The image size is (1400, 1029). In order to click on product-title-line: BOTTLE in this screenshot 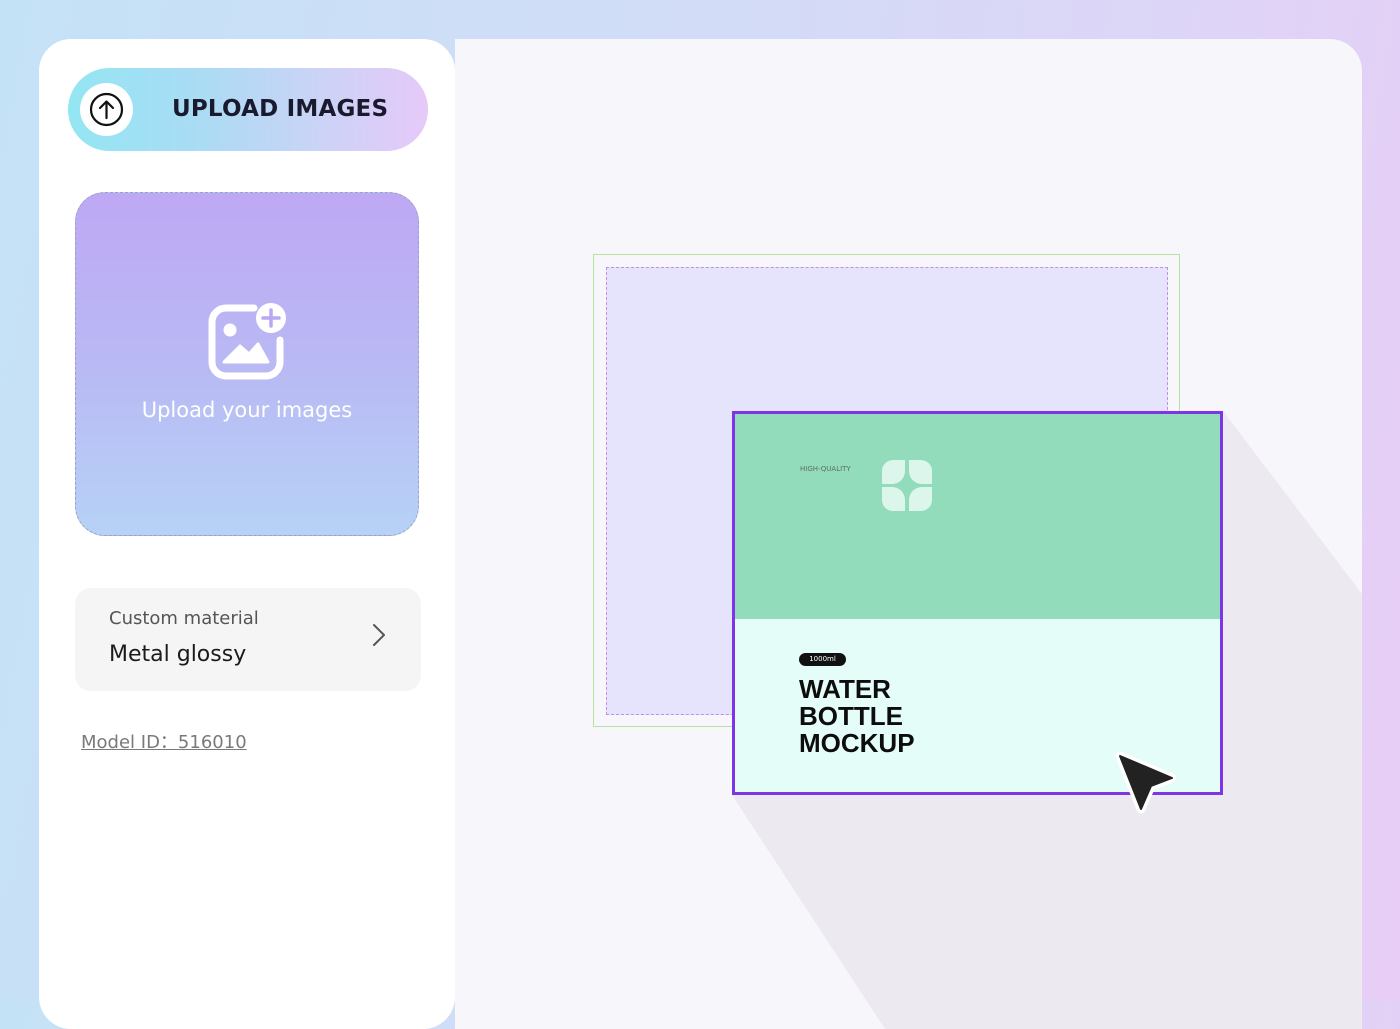, I will do `click(851, 716)`.